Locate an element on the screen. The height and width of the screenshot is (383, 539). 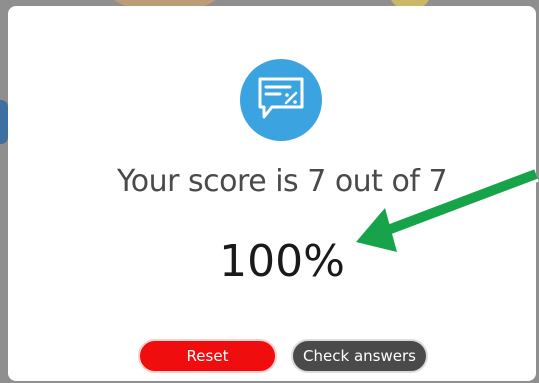
chat-bubble-percent-icon is located at coordinates (281, 100).